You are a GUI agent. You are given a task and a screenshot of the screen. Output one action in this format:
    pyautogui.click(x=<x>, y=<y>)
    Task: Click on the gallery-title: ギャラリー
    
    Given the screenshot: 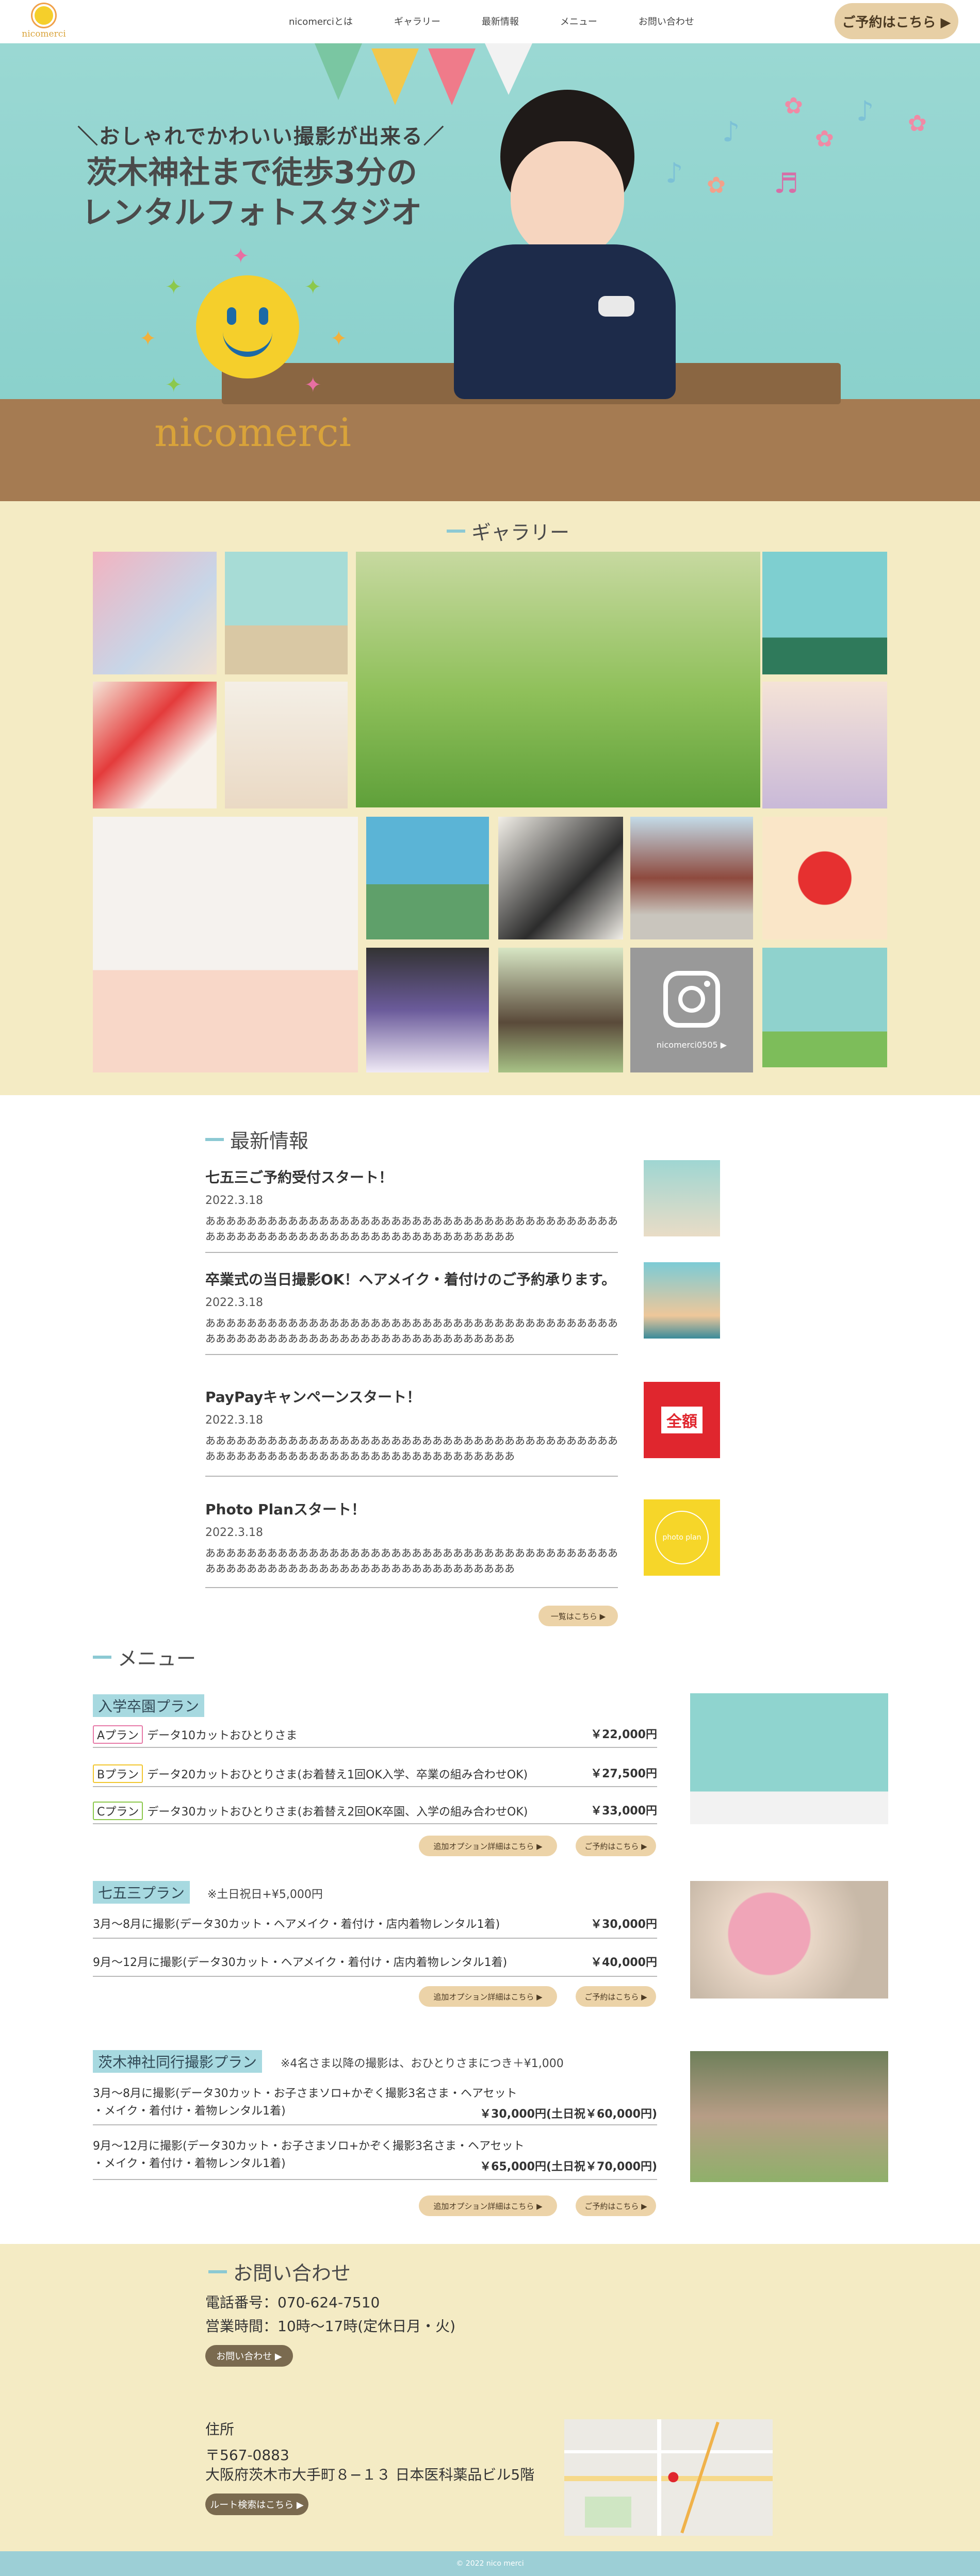 What is the action you would take?
    pyautogui.click(x=508, y=531)
    